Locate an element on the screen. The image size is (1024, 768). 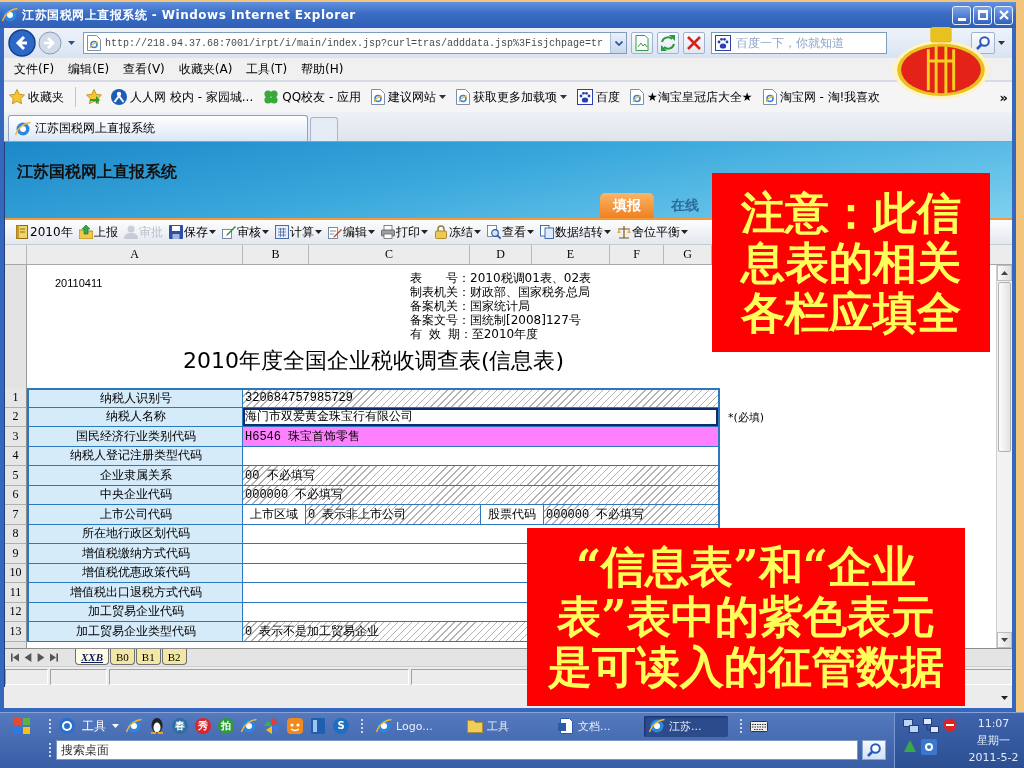
row-label: 企业隶属关系 is located at coordinates (135, 476).